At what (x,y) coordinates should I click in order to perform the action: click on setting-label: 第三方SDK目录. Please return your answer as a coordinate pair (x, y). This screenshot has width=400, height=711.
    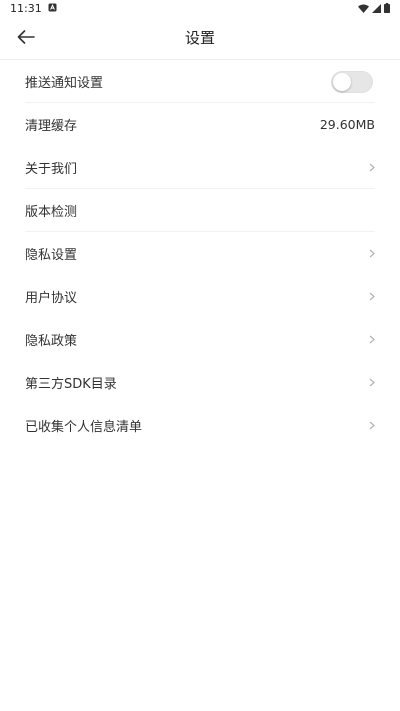
    Looking at the image, I should click on (71, 384).